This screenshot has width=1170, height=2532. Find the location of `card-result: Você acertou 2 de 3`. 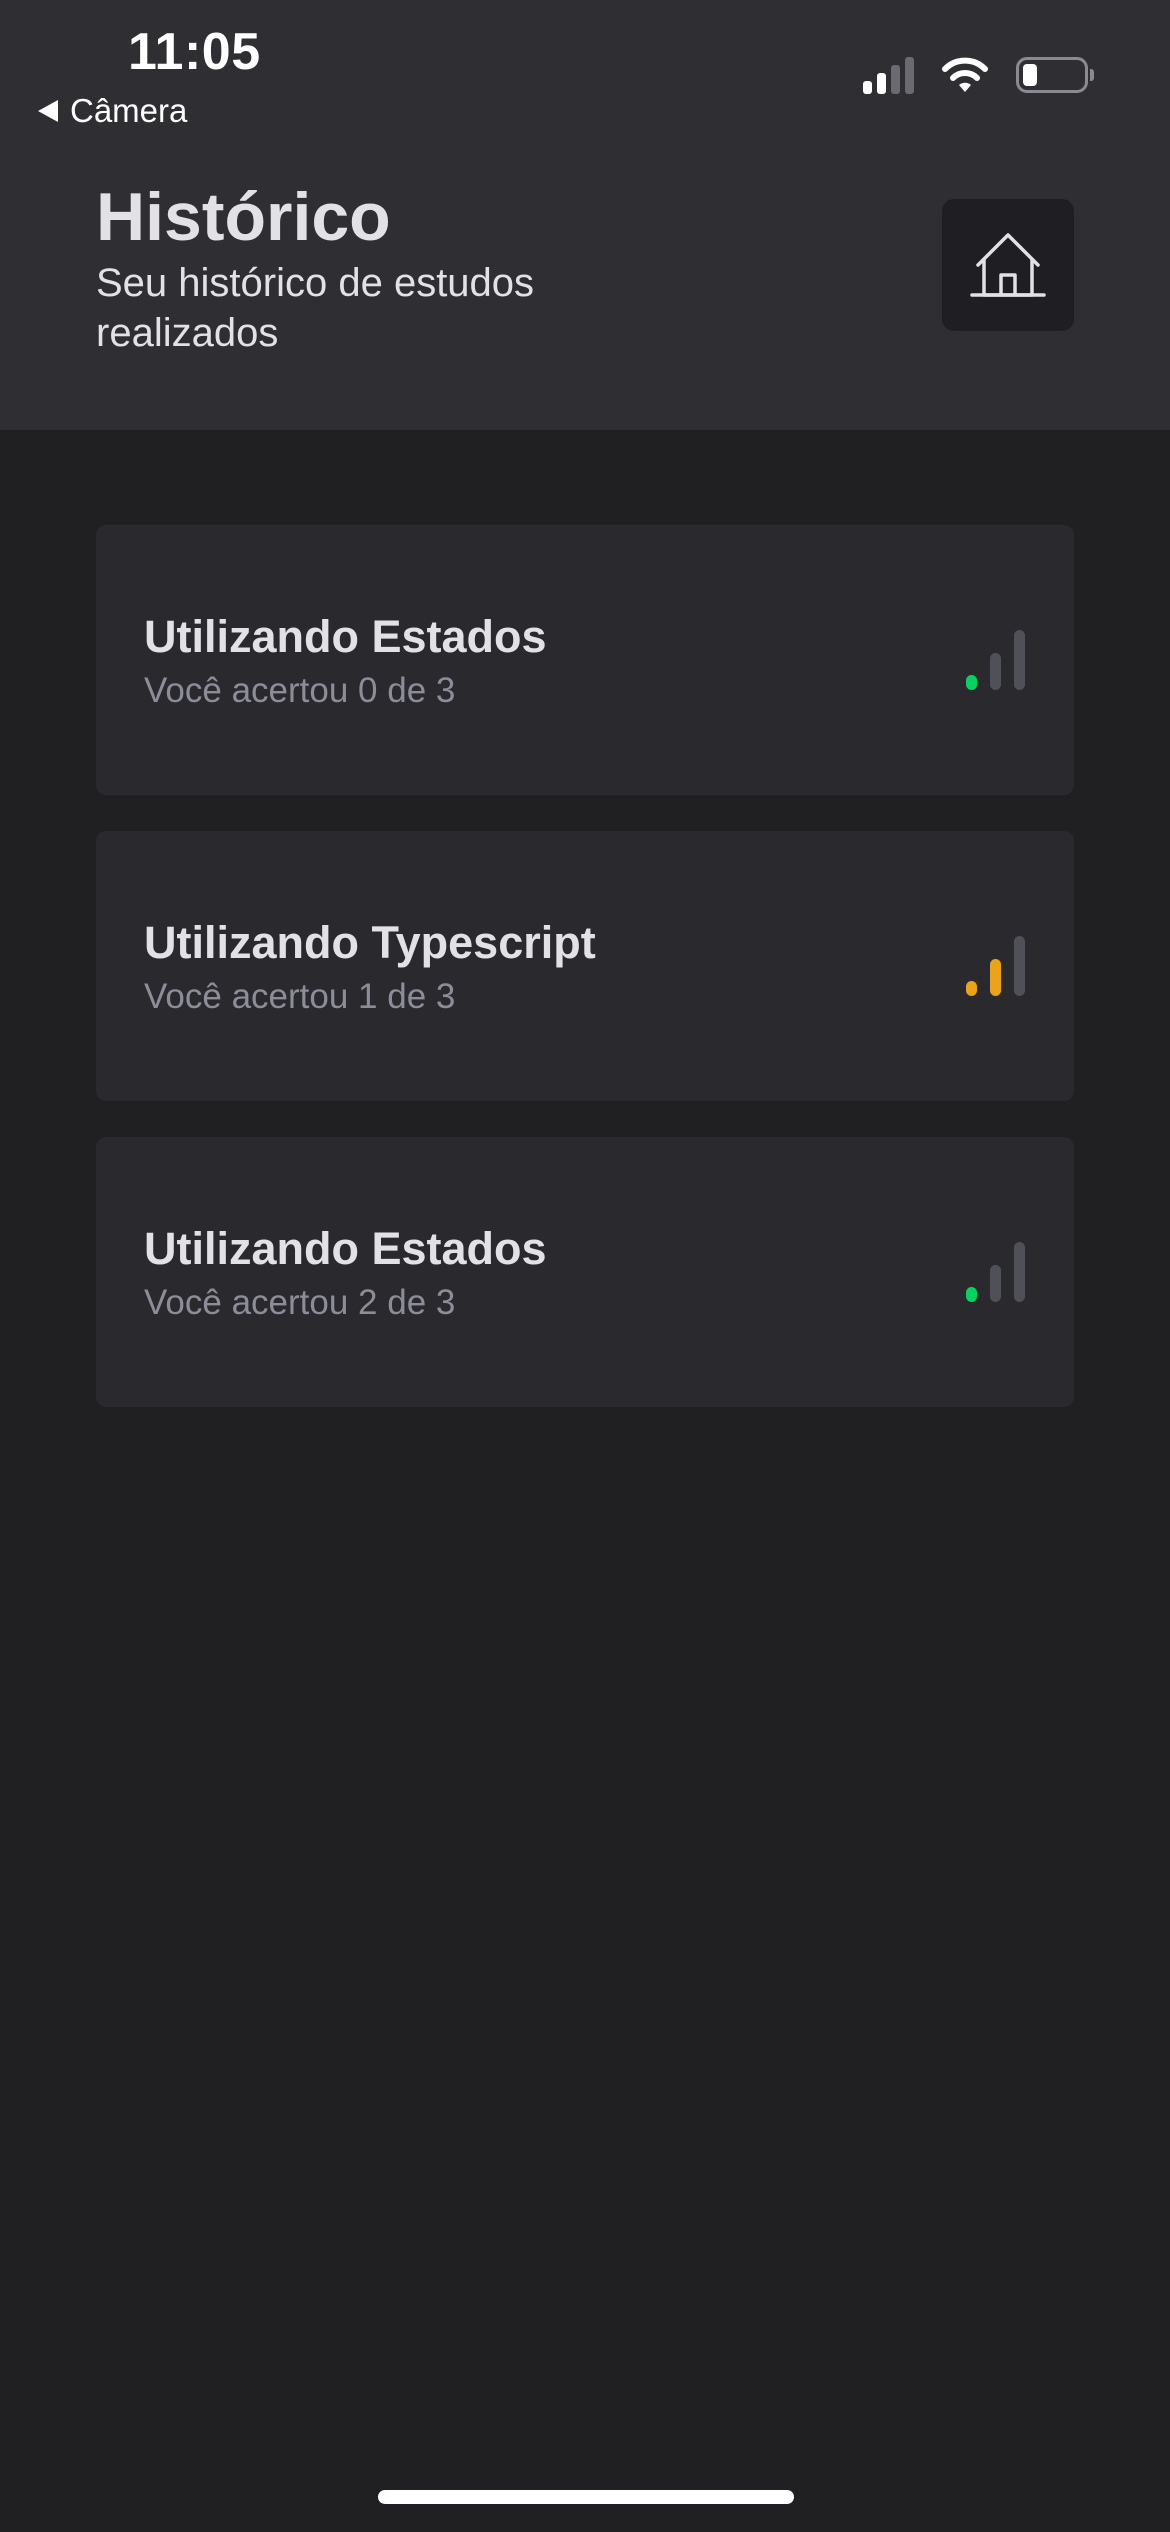

card-result: Você acertou 2 de 3 is located at coordinates (300, 1302).